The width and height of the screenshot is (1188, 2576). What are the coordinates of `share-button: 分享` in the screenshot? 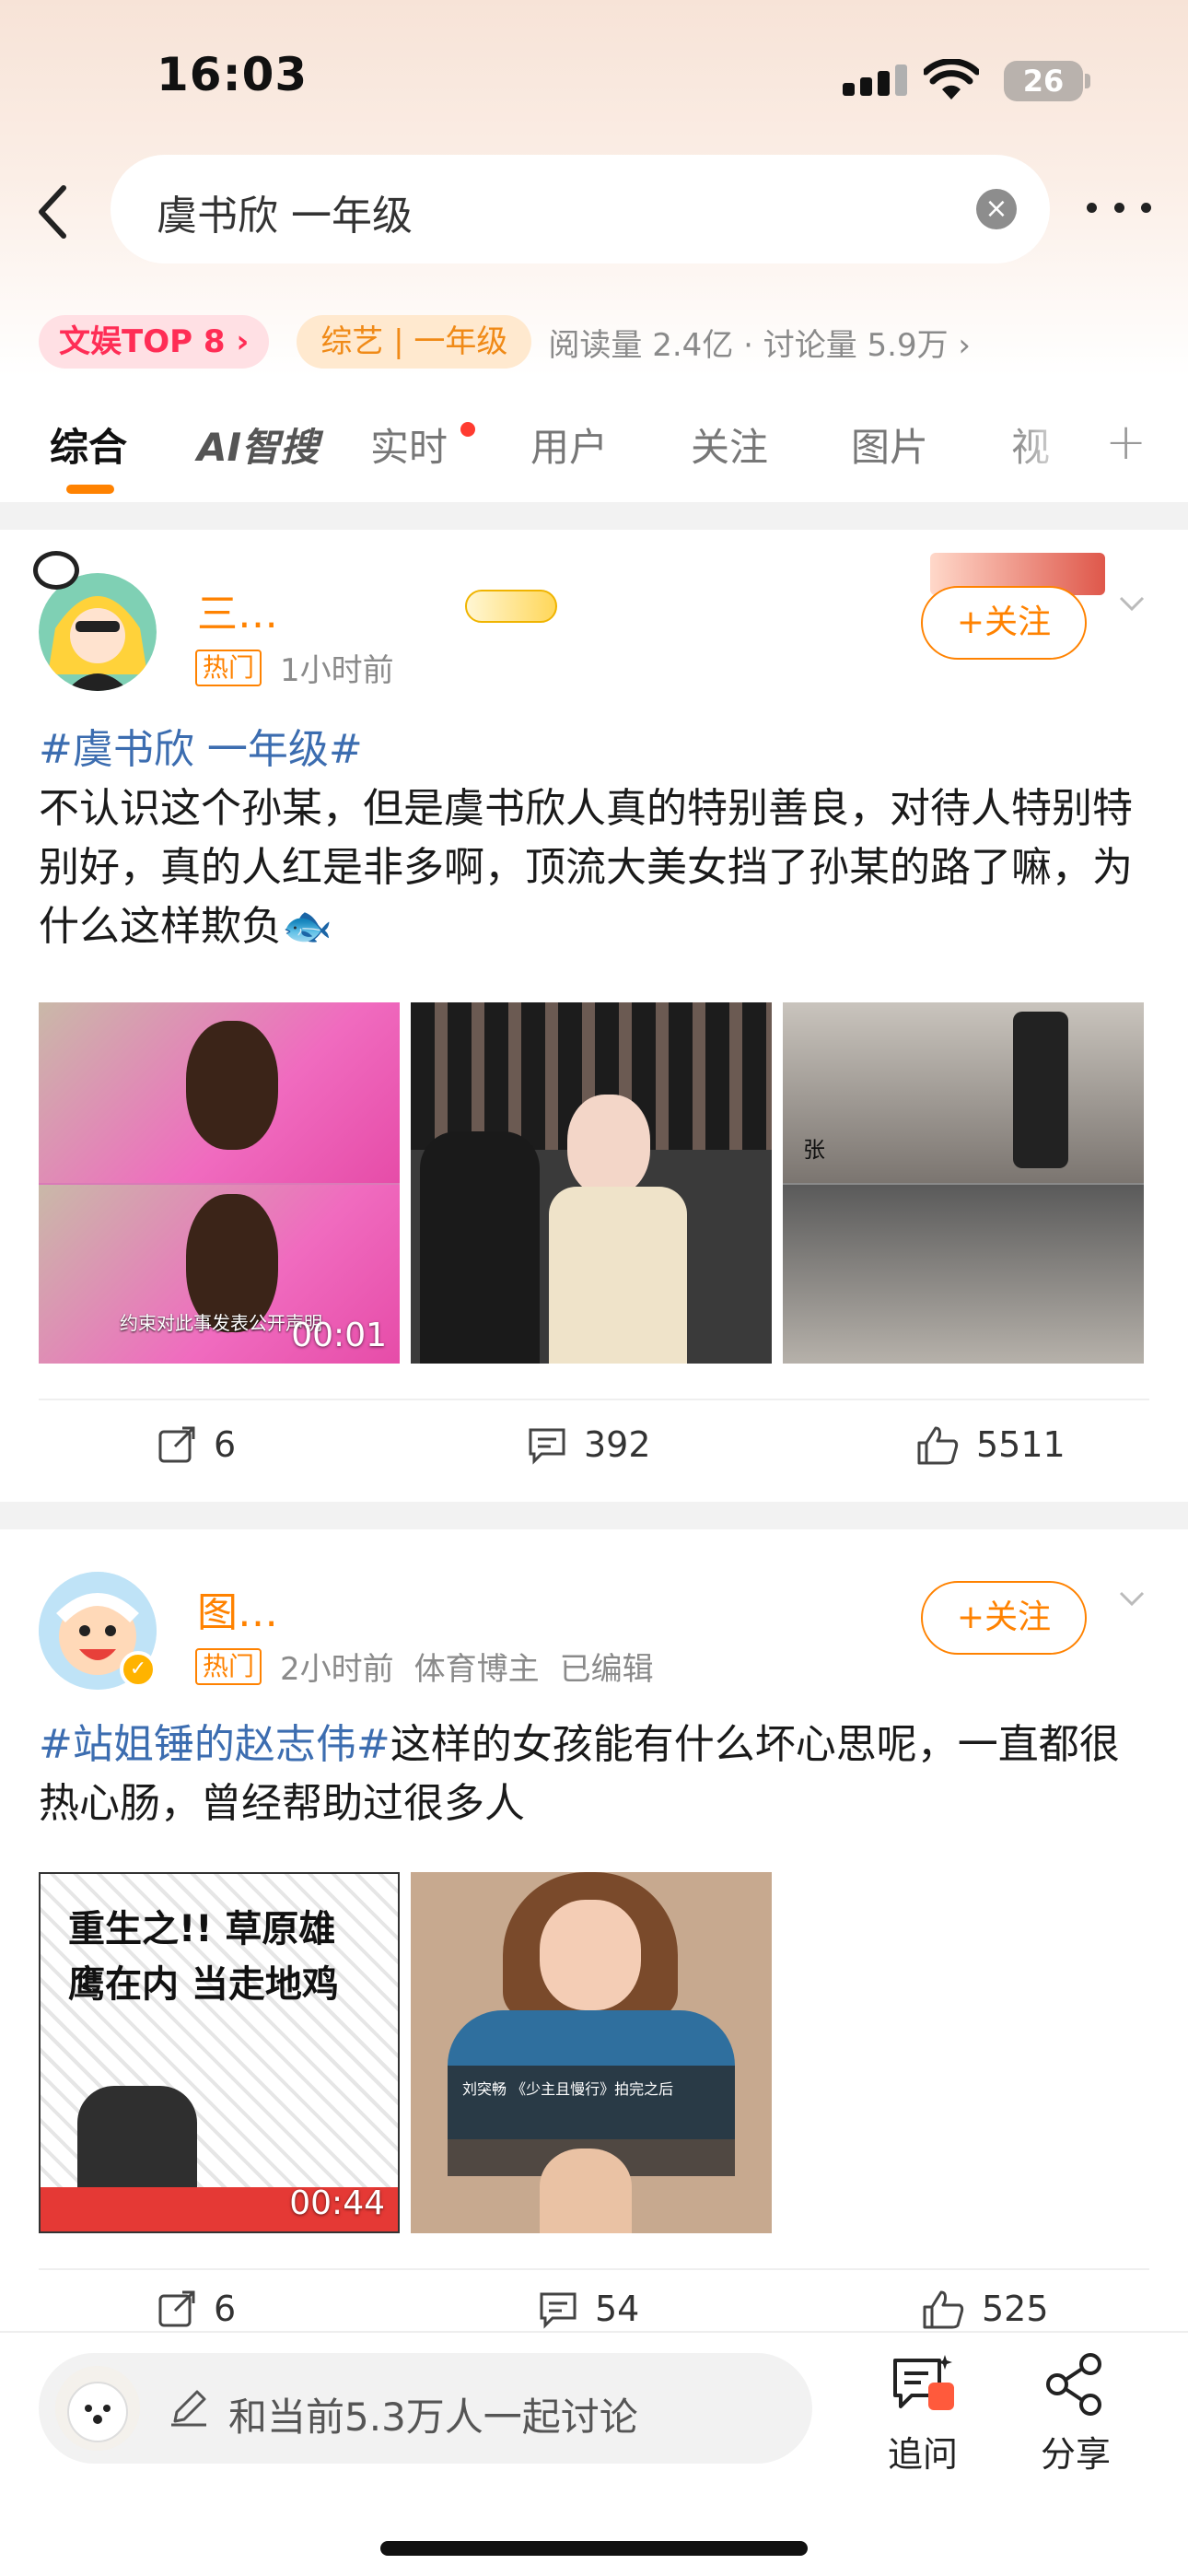 It's located at (1076, 2413).